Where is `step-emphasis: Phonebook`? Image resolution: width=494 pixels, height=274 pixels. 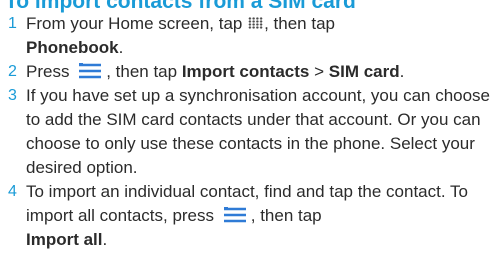
step-emphasis: Phonebook is located at coordinates (72, 47).